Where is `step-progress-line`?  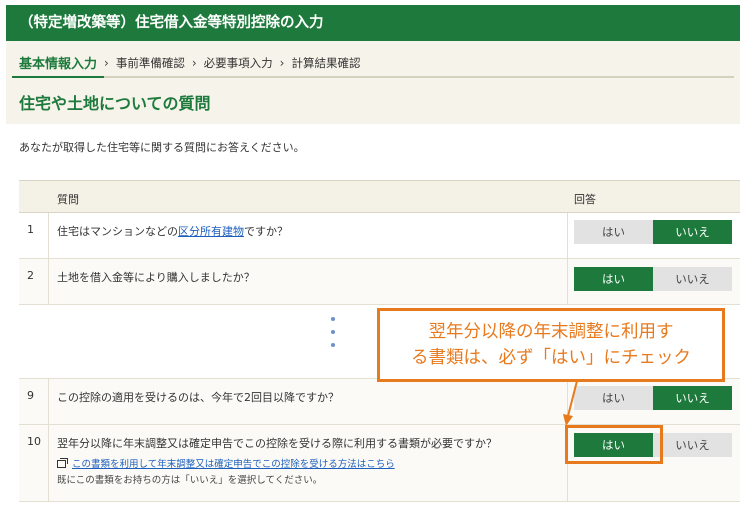
step-progress-line is located at coordinates (373, 77).